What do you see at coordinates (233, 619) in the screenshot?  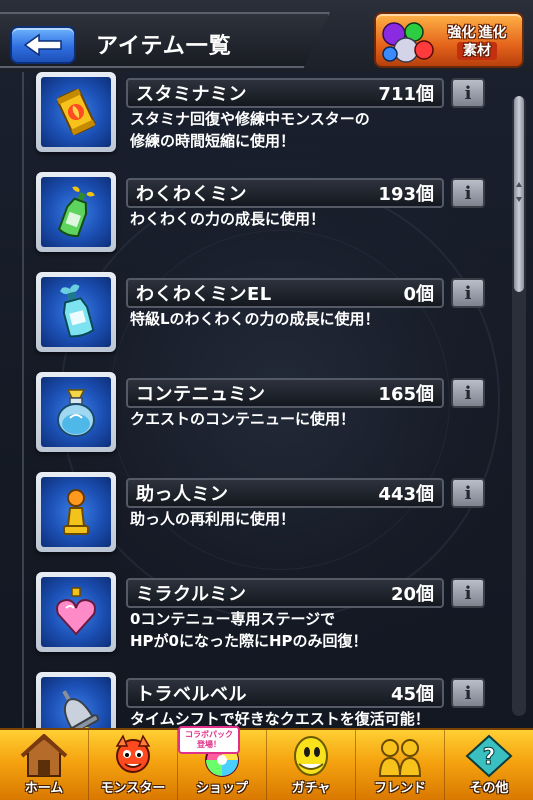 I see `item-desc-line1: 0コンテニュー専用ステージで` at bounding box center [233, 619].